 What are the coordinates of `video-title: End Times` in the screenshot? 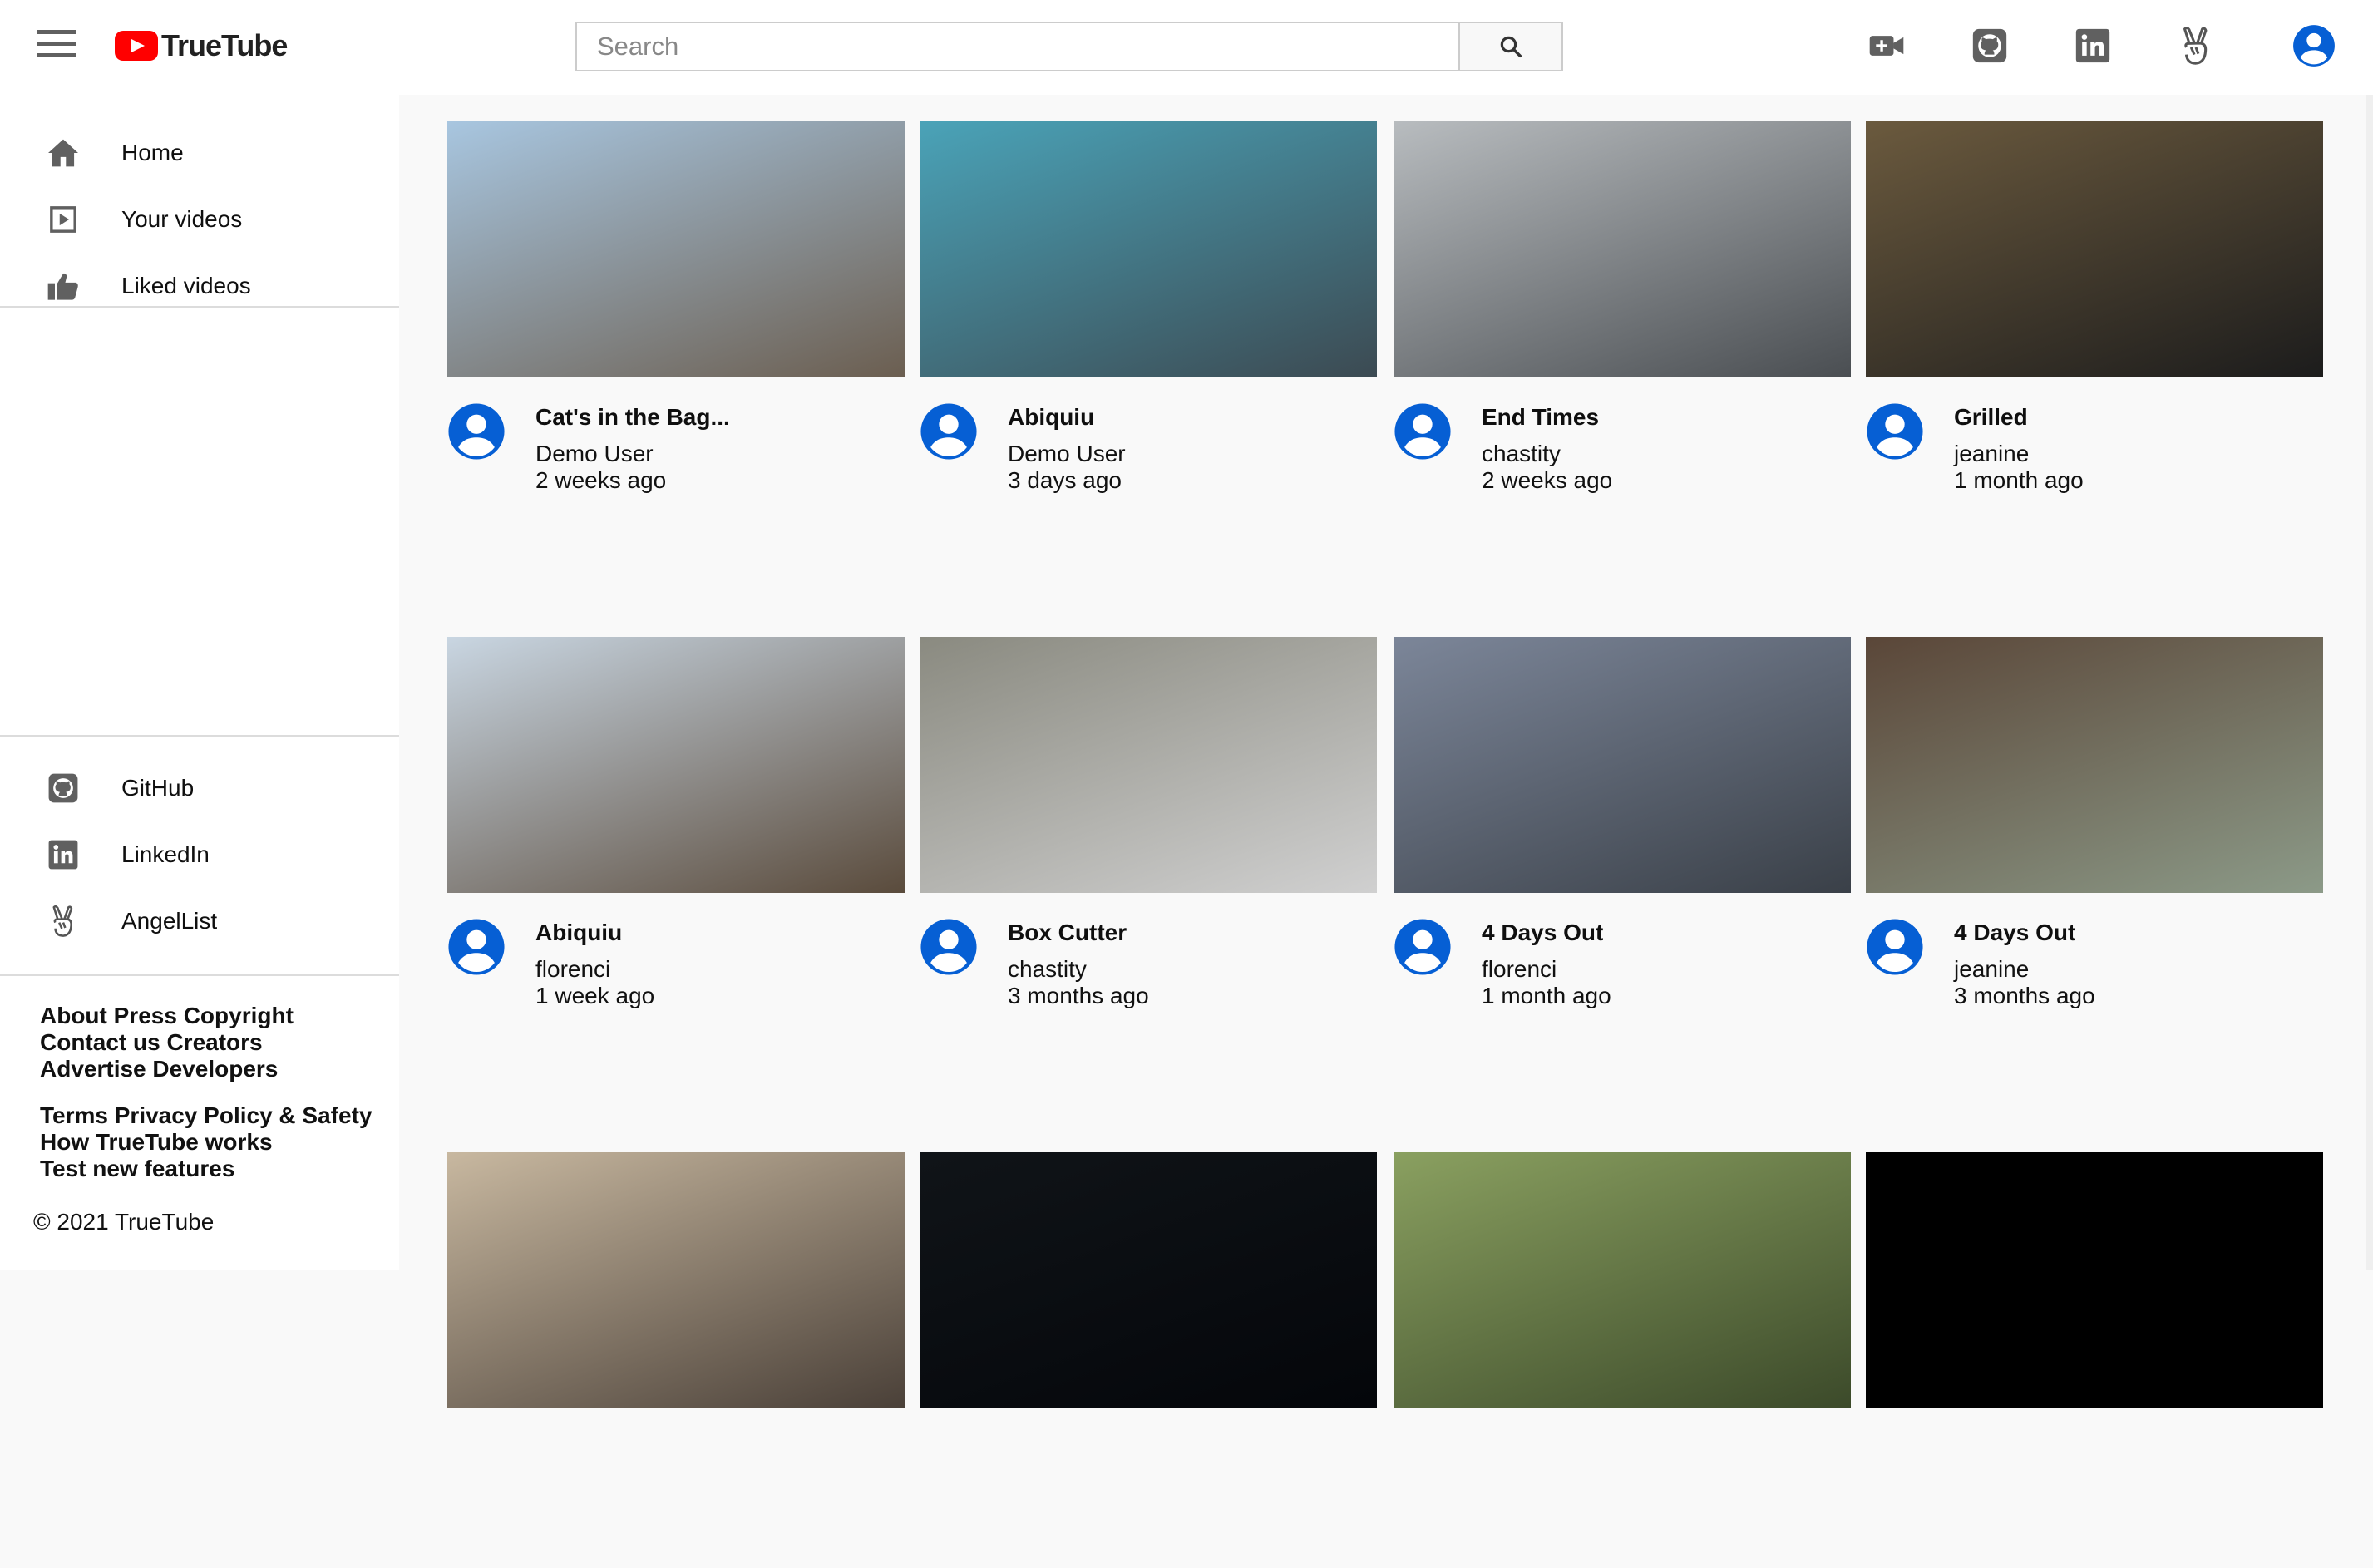 It's located at (1540, 417).